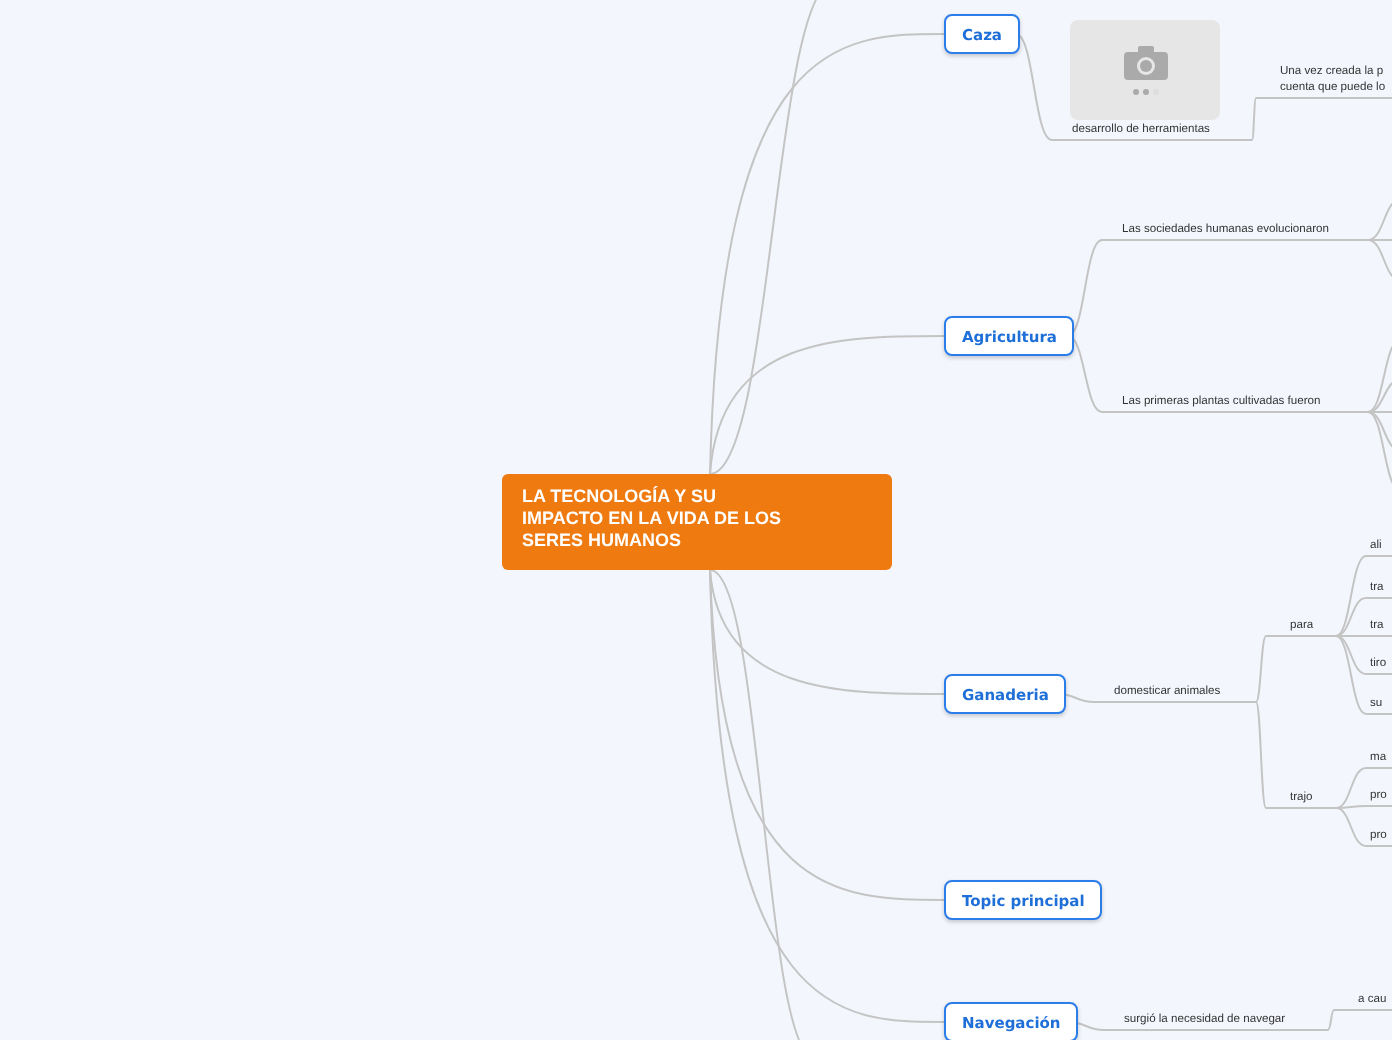 This screenshot has height=1040, width=1392. What do you see at coordinates (1145, 91) in the screenshot?
I see `pager-dots-icon` at bounding box center [1145, 91].